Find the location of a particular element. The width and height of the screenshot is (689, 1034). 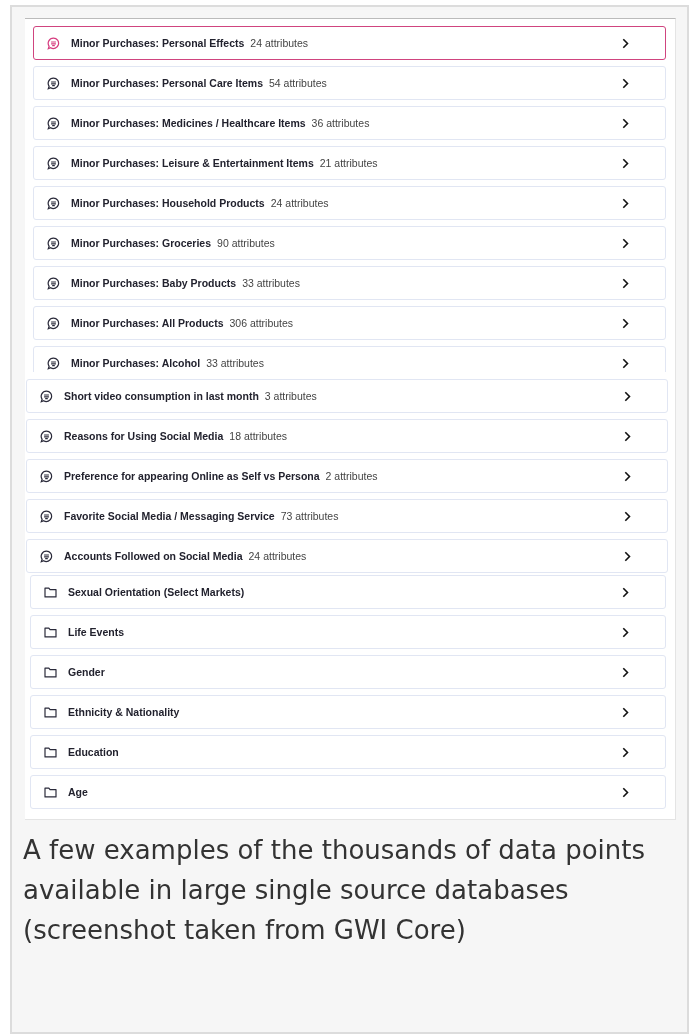

list-item: Preference for appearing Online as Self vs Persona 2 attributes is located at coordinates (347, 476).